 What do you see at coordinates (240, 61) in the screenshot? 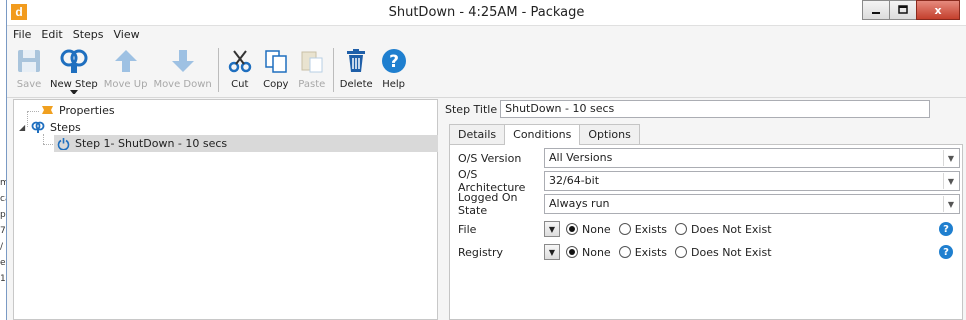
I see `scissors-icon` at bounding box center [240, 61].